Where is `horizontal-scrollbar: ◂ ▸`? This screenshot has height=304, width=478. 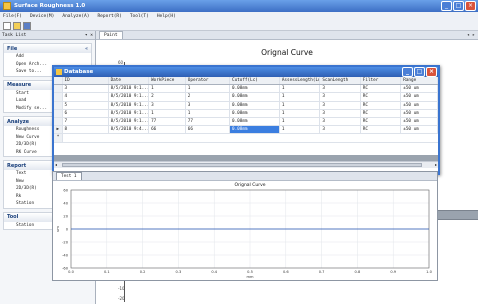 horizontal-scrollbar: ◂ ▸ is located at coordinates (246, 164).